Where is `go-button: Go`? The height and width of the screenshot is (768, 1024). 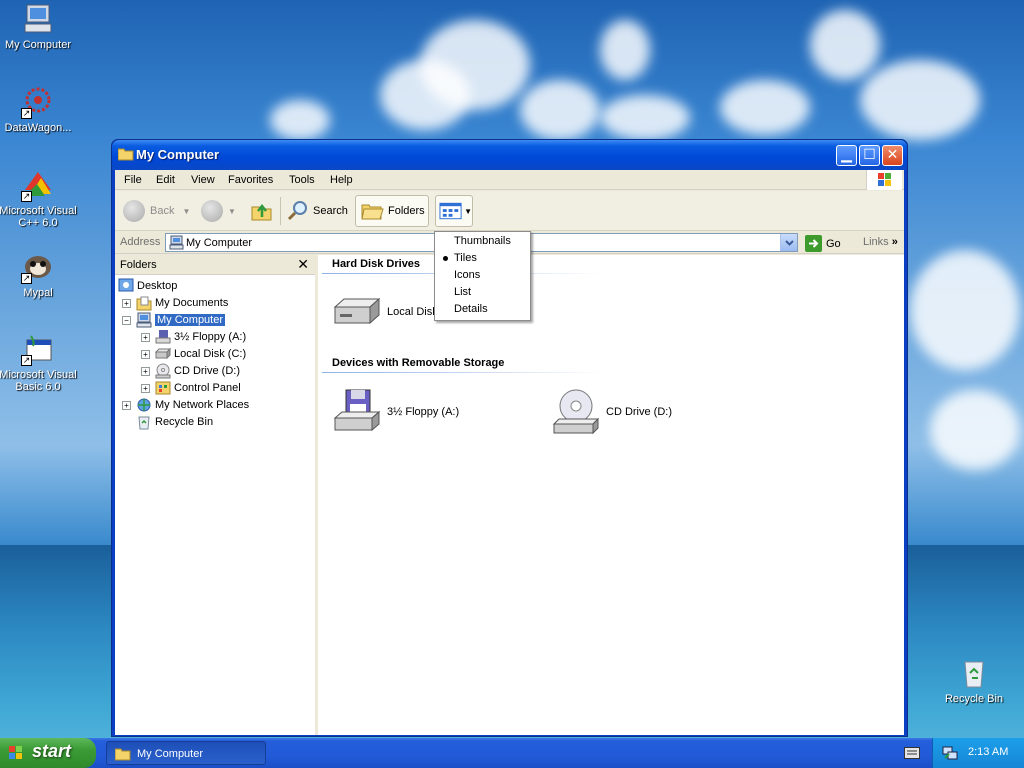
go-button: Go is located at coordinates (823, 243).